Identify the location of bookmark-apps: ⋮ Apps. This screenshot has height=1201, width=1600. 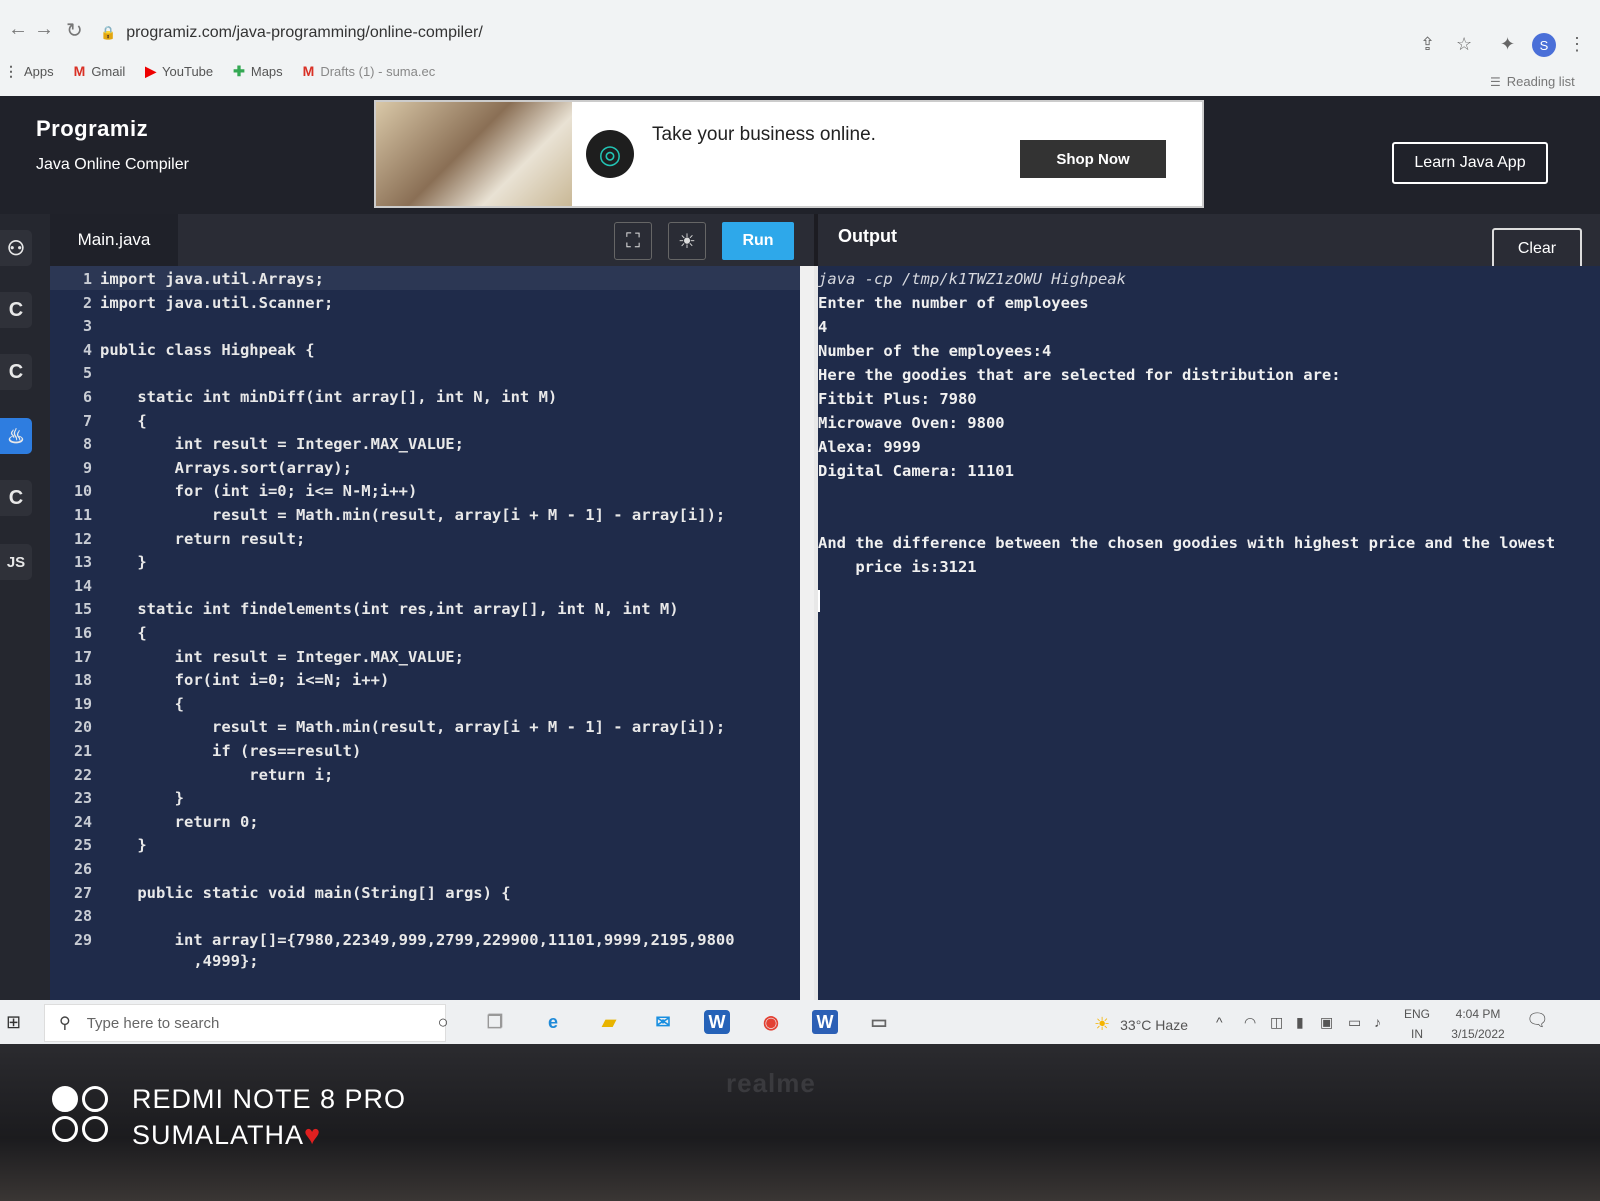
(29, 71).